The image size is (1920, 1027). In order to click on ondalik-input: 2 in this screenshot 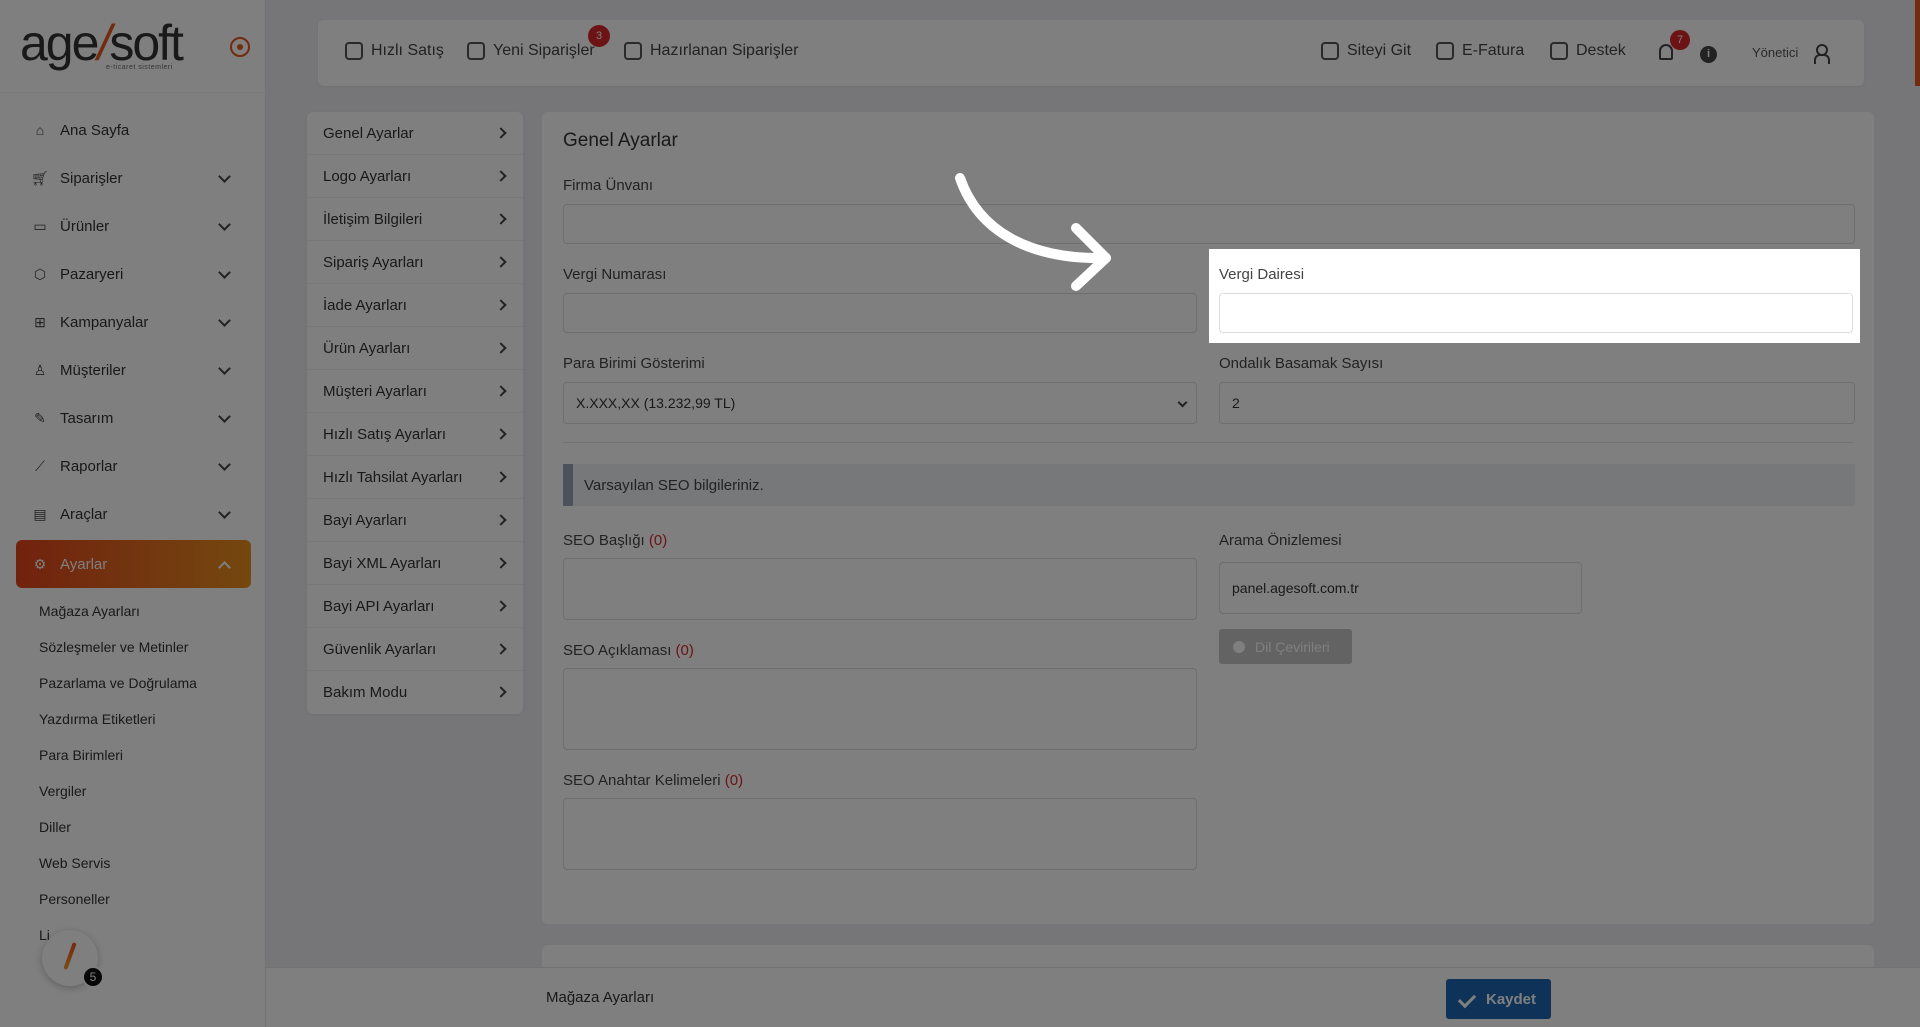, I will do `click(1537, 403)`.